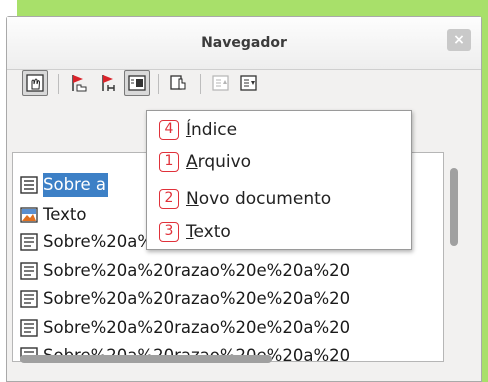  I want to click on window-title: Navegador, so click(244, 43).